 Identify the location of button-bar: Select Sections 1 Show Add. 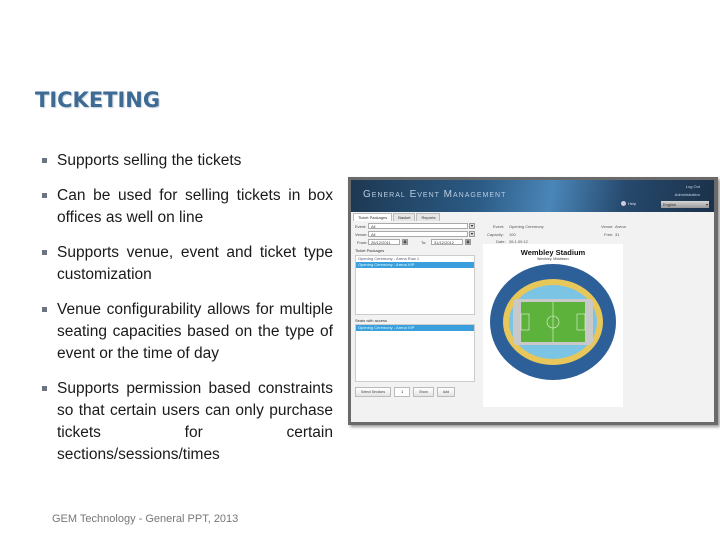
(406, 392).